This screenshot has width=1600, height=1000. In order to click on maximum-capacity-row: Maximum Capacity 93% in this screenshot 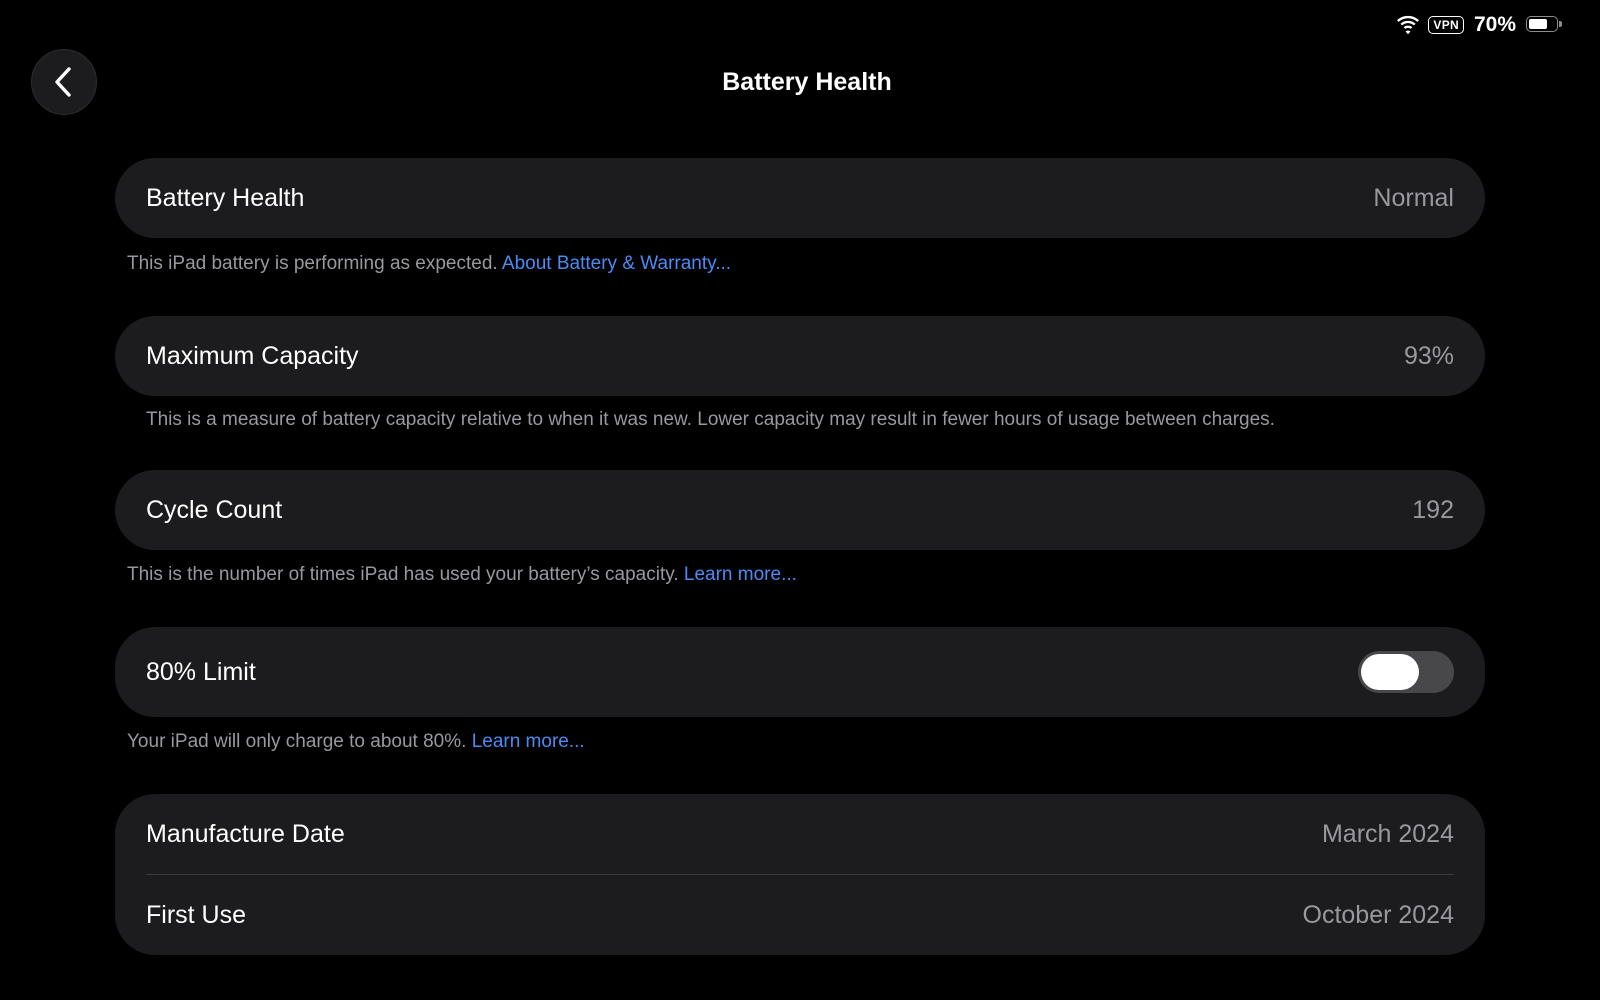, I will do `click(800, 356)`.